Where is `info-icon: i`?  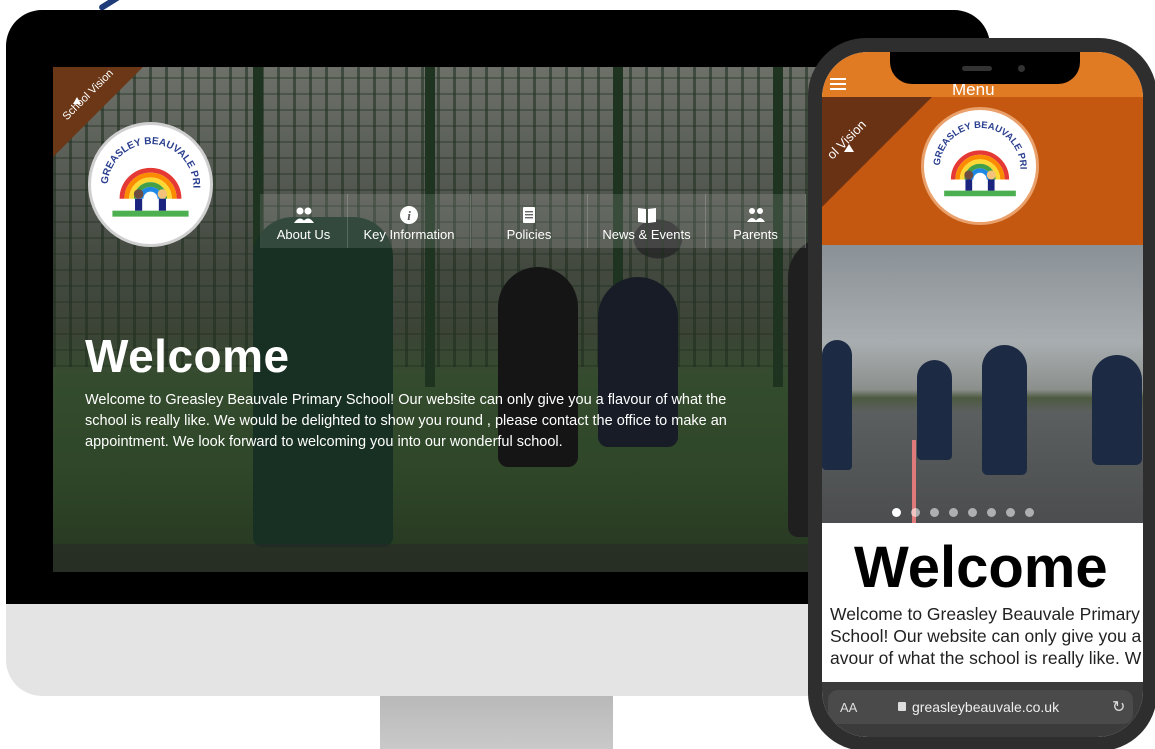 info-icon: i is located at coordinates (409, 215).